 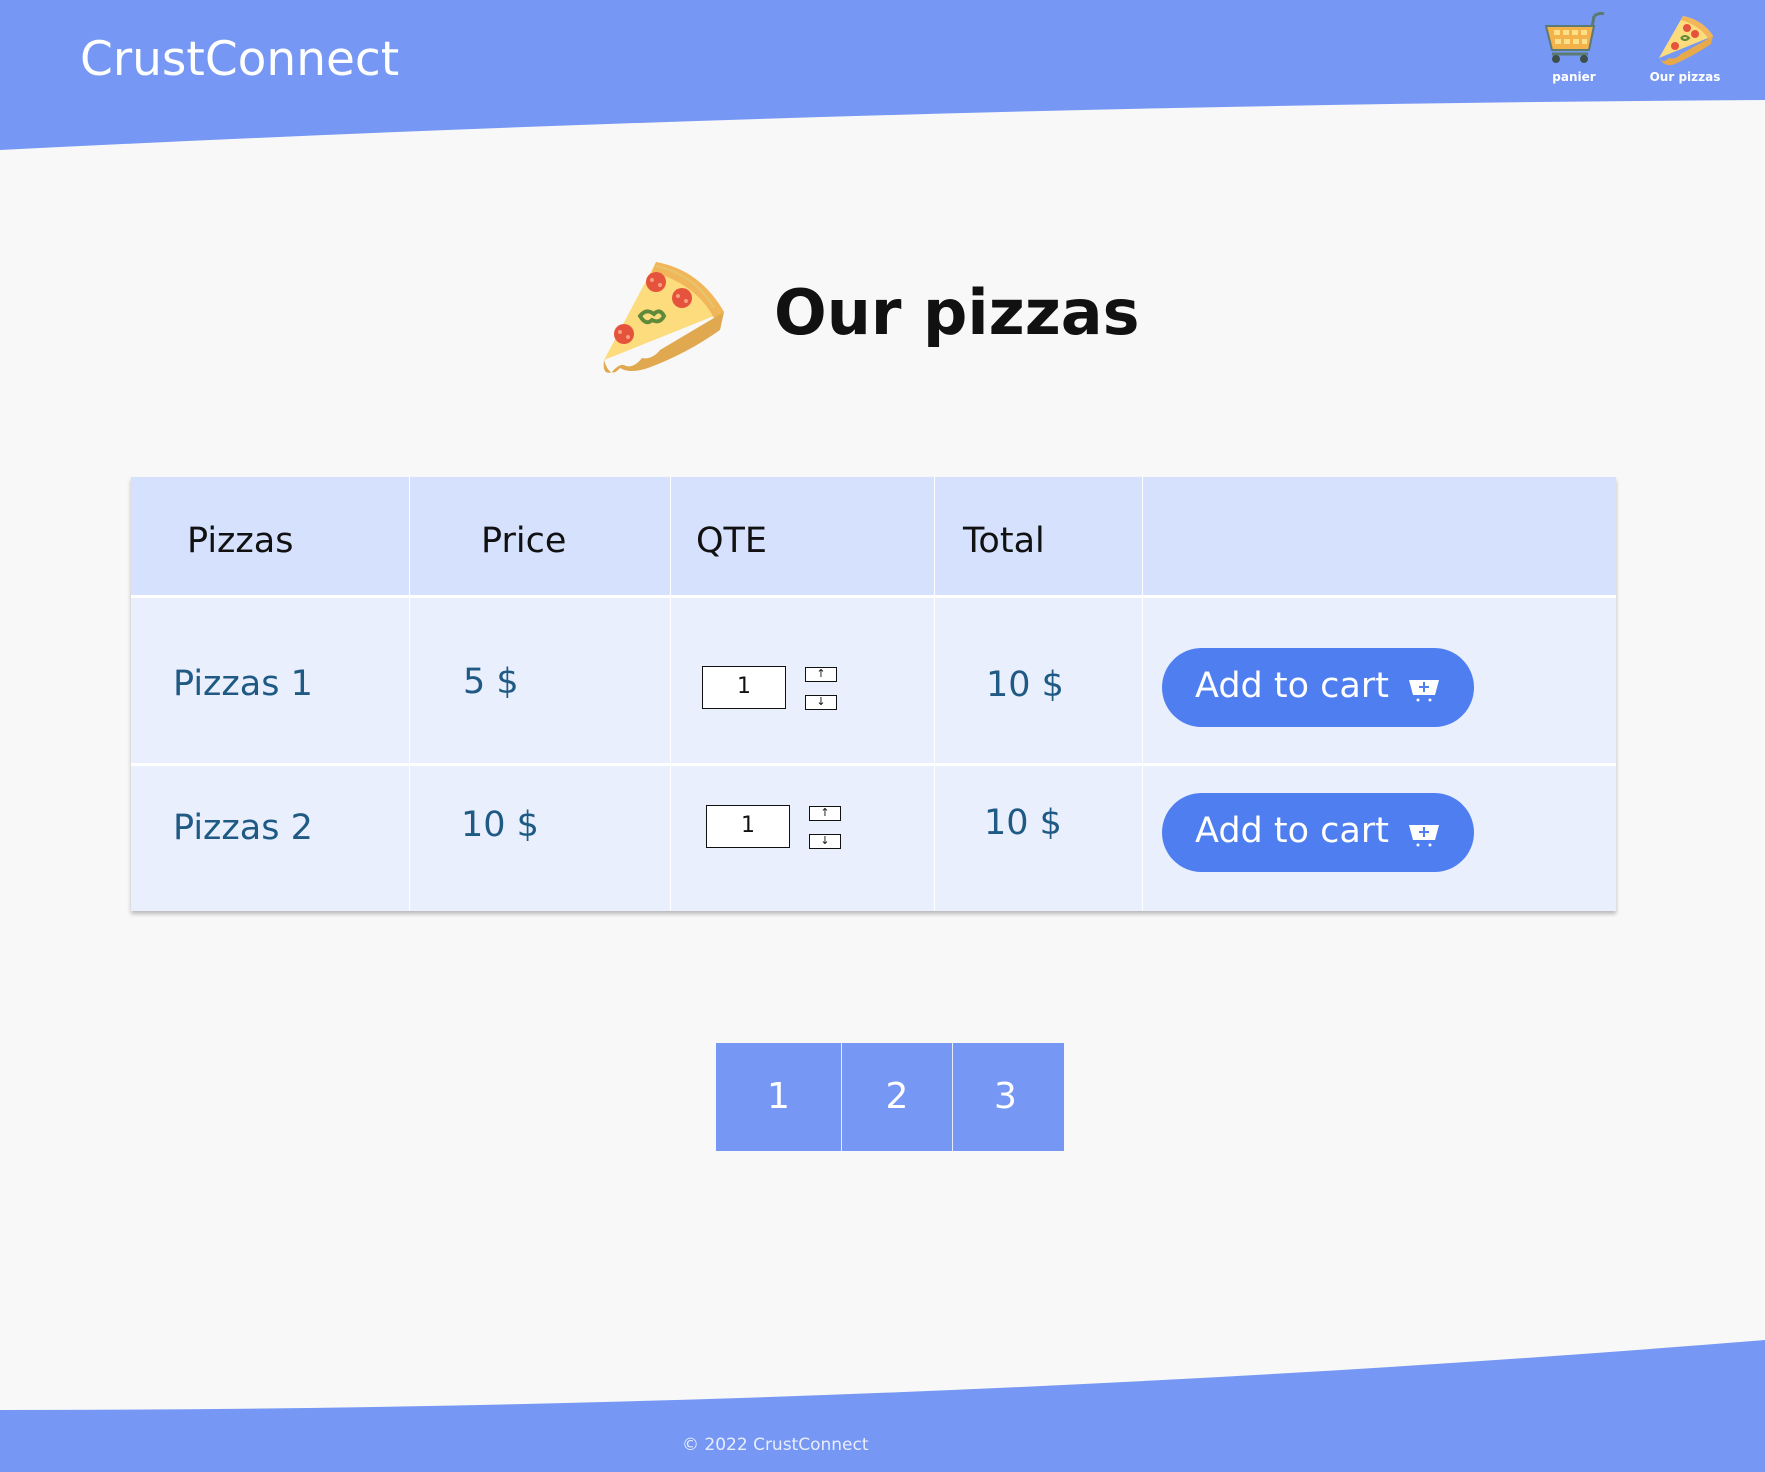 I want to click on pagination: 1 2 3, so click(x=890, y=1097).